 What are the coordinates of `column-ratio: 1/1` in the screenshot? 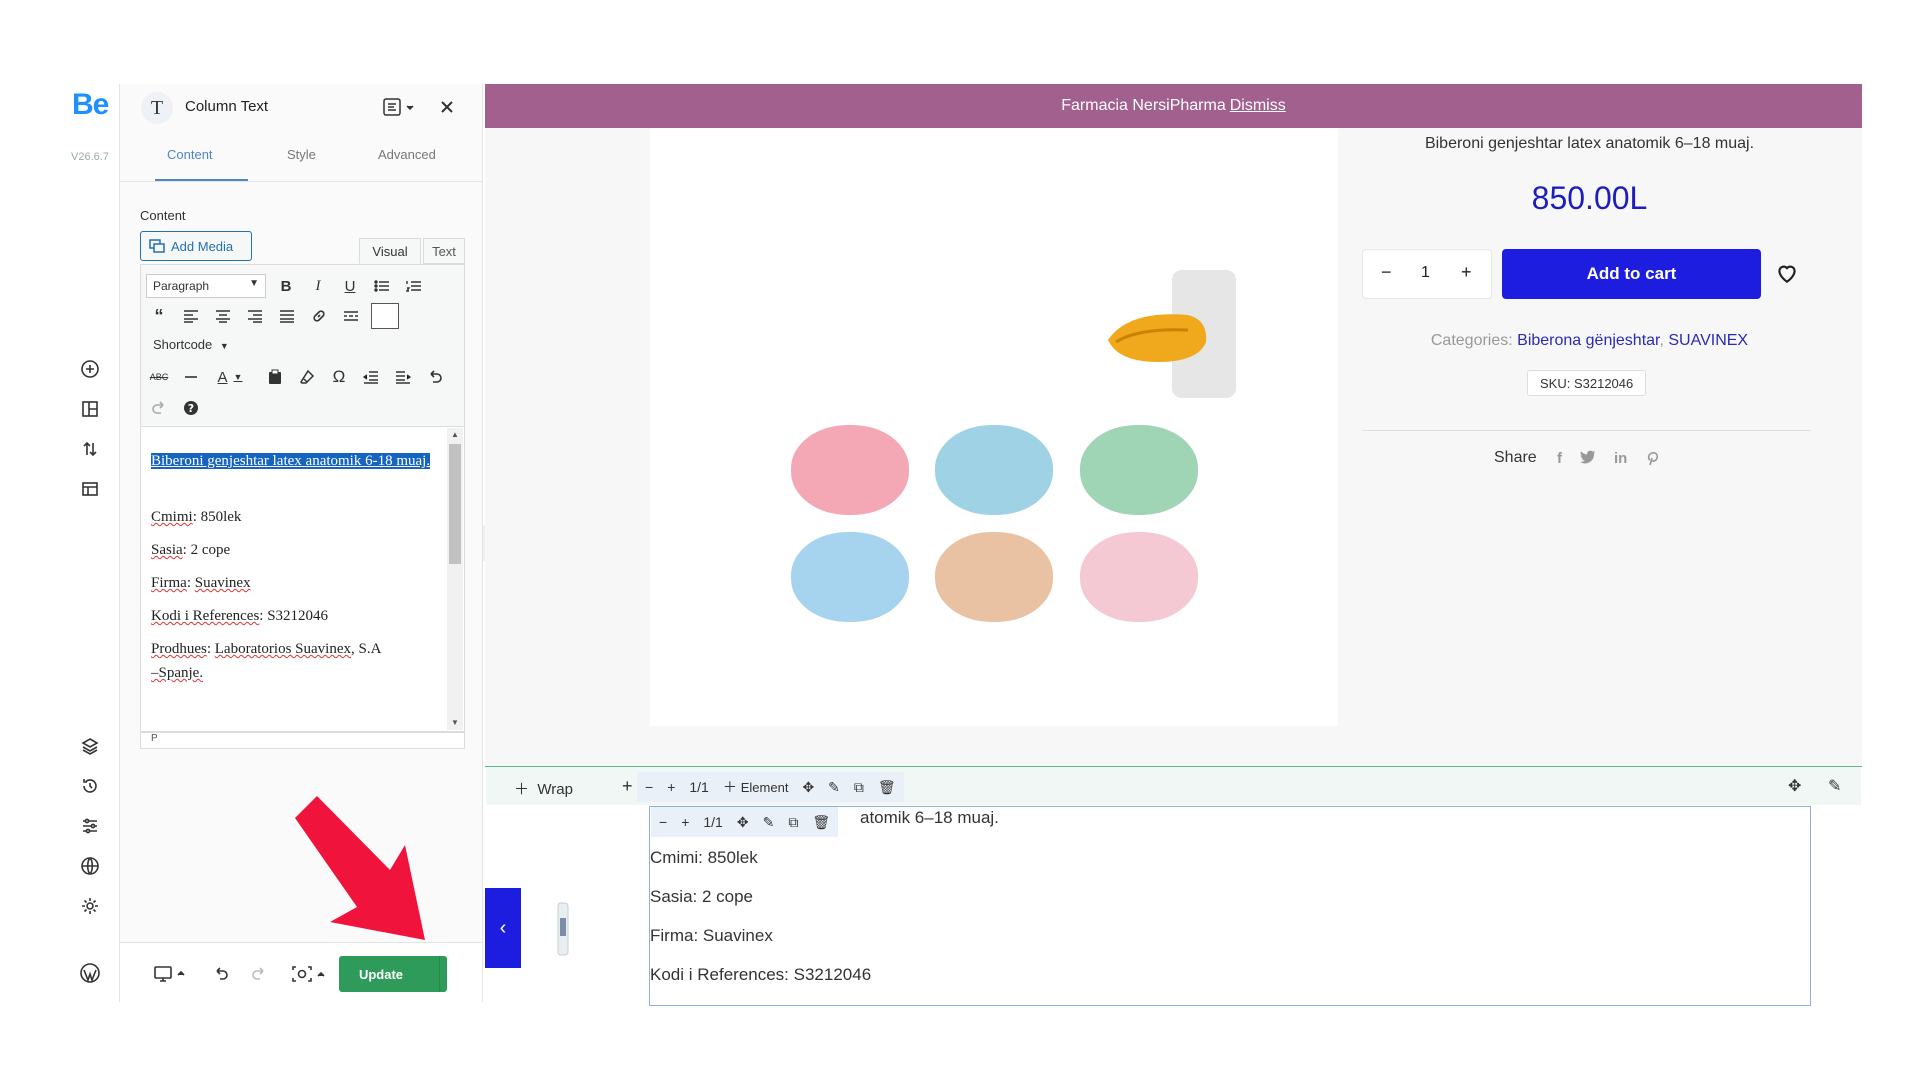 It's located at (698, 787).